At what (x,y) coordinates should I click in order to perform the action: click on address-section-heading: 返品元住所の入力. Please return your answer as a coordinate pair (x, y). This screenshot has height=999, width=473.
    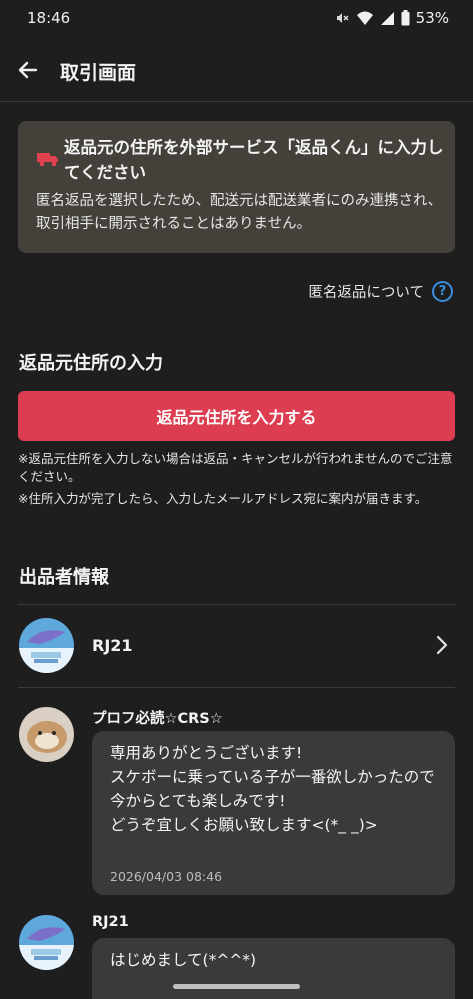
    Looking at the image, I should click on (91, 363).